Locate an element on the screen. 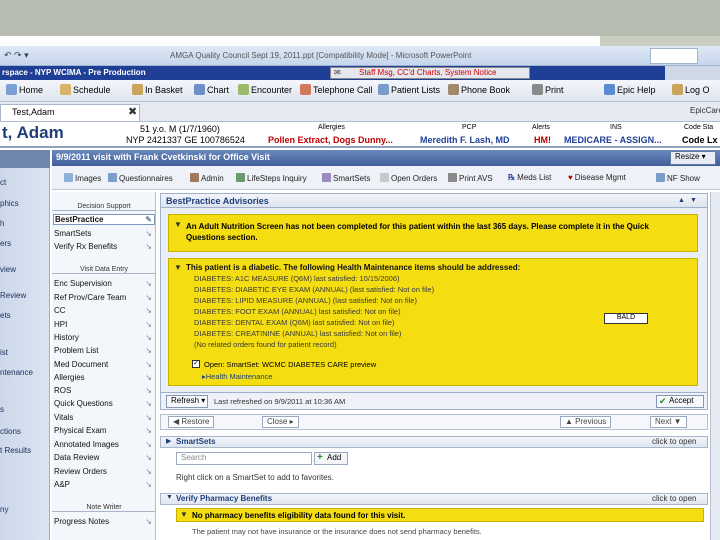 The height and width of the screenshot is (540, 720). patient-lists-button: Patient Lists is located at coordinates (409, 89).